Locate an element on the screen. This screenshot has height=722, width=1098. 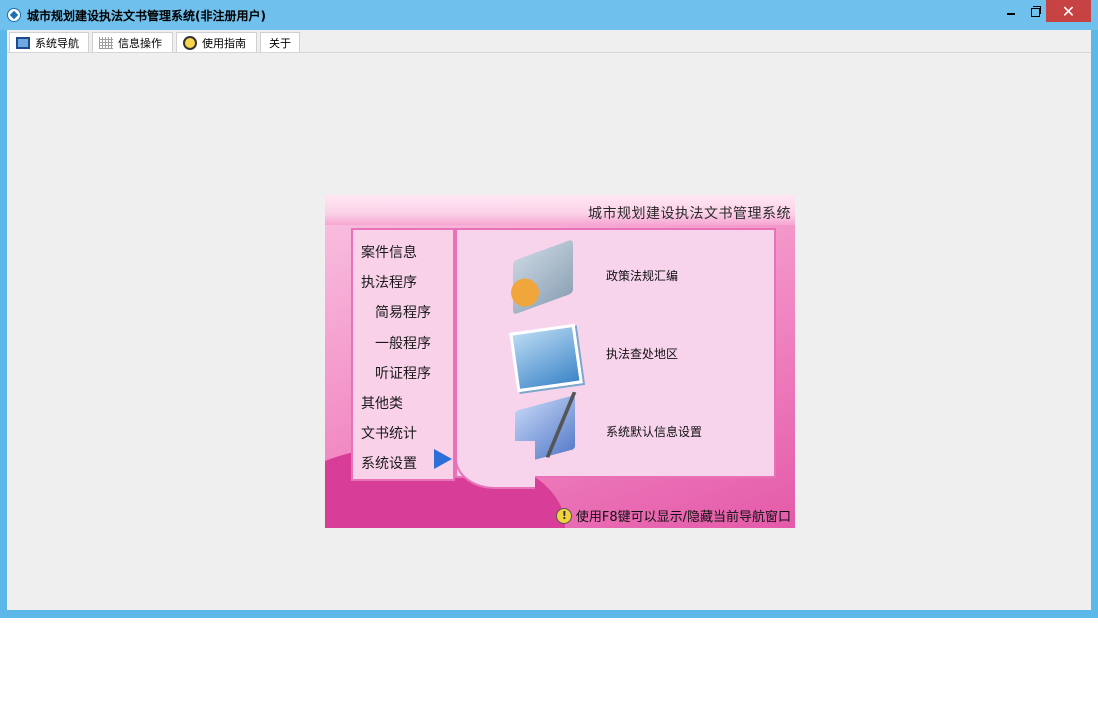
tab-about: 关于 is located at coordinates (280, 42).